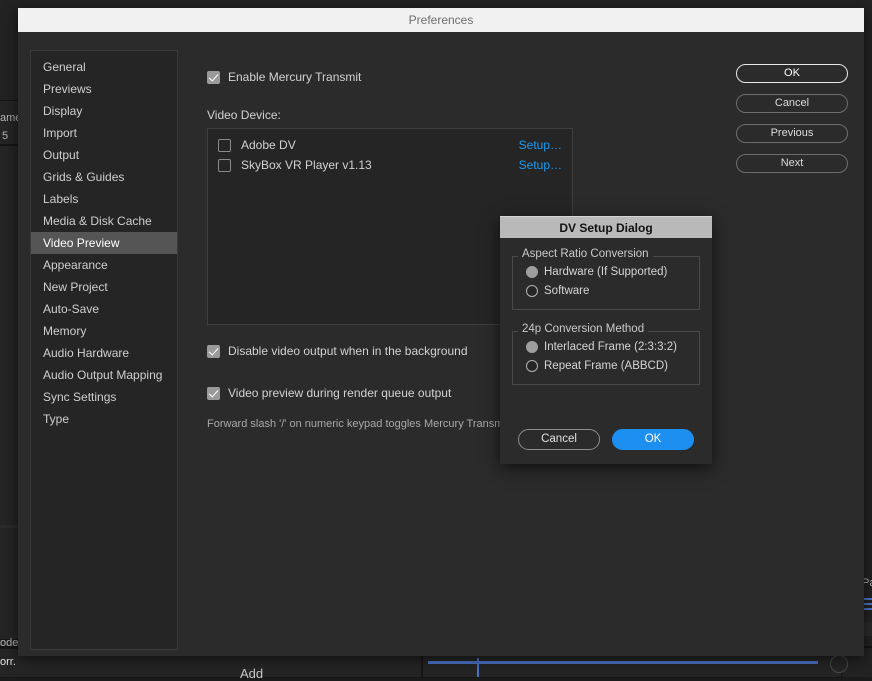 The width and height of the screenshot is (872, 681). Describe the element at coordinates (104, 331) in the screenshot. I see `sidebar-item-memory: Memory` at that location.